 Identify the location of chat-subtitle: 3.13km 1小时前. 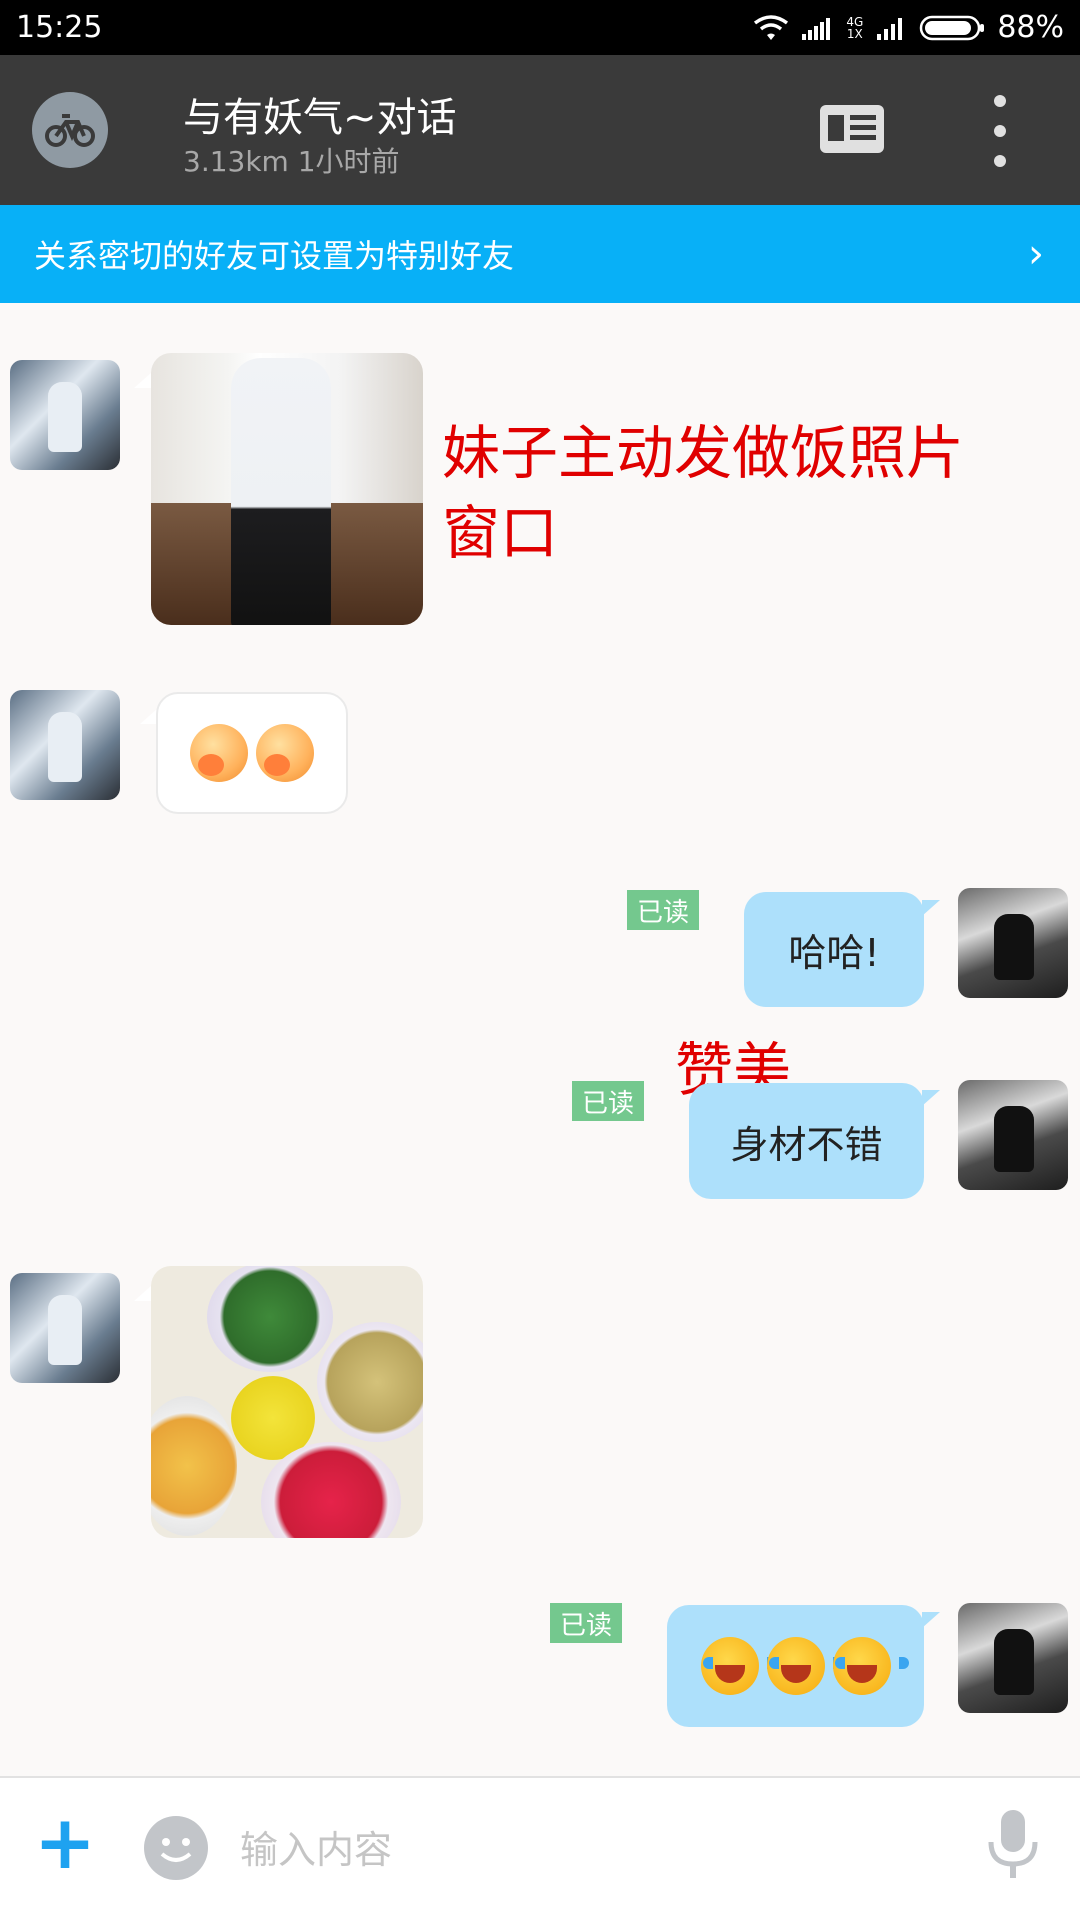
(291, 161).